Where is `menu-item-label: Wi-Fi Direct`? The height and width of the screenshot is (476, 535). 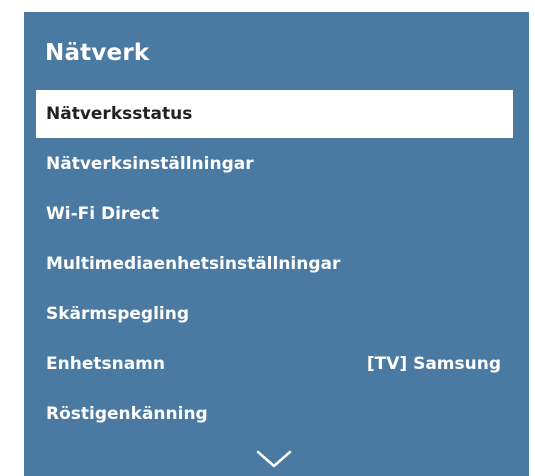 menu-item-label: Wi-Fi Direct is located at coordinates (103, 214).